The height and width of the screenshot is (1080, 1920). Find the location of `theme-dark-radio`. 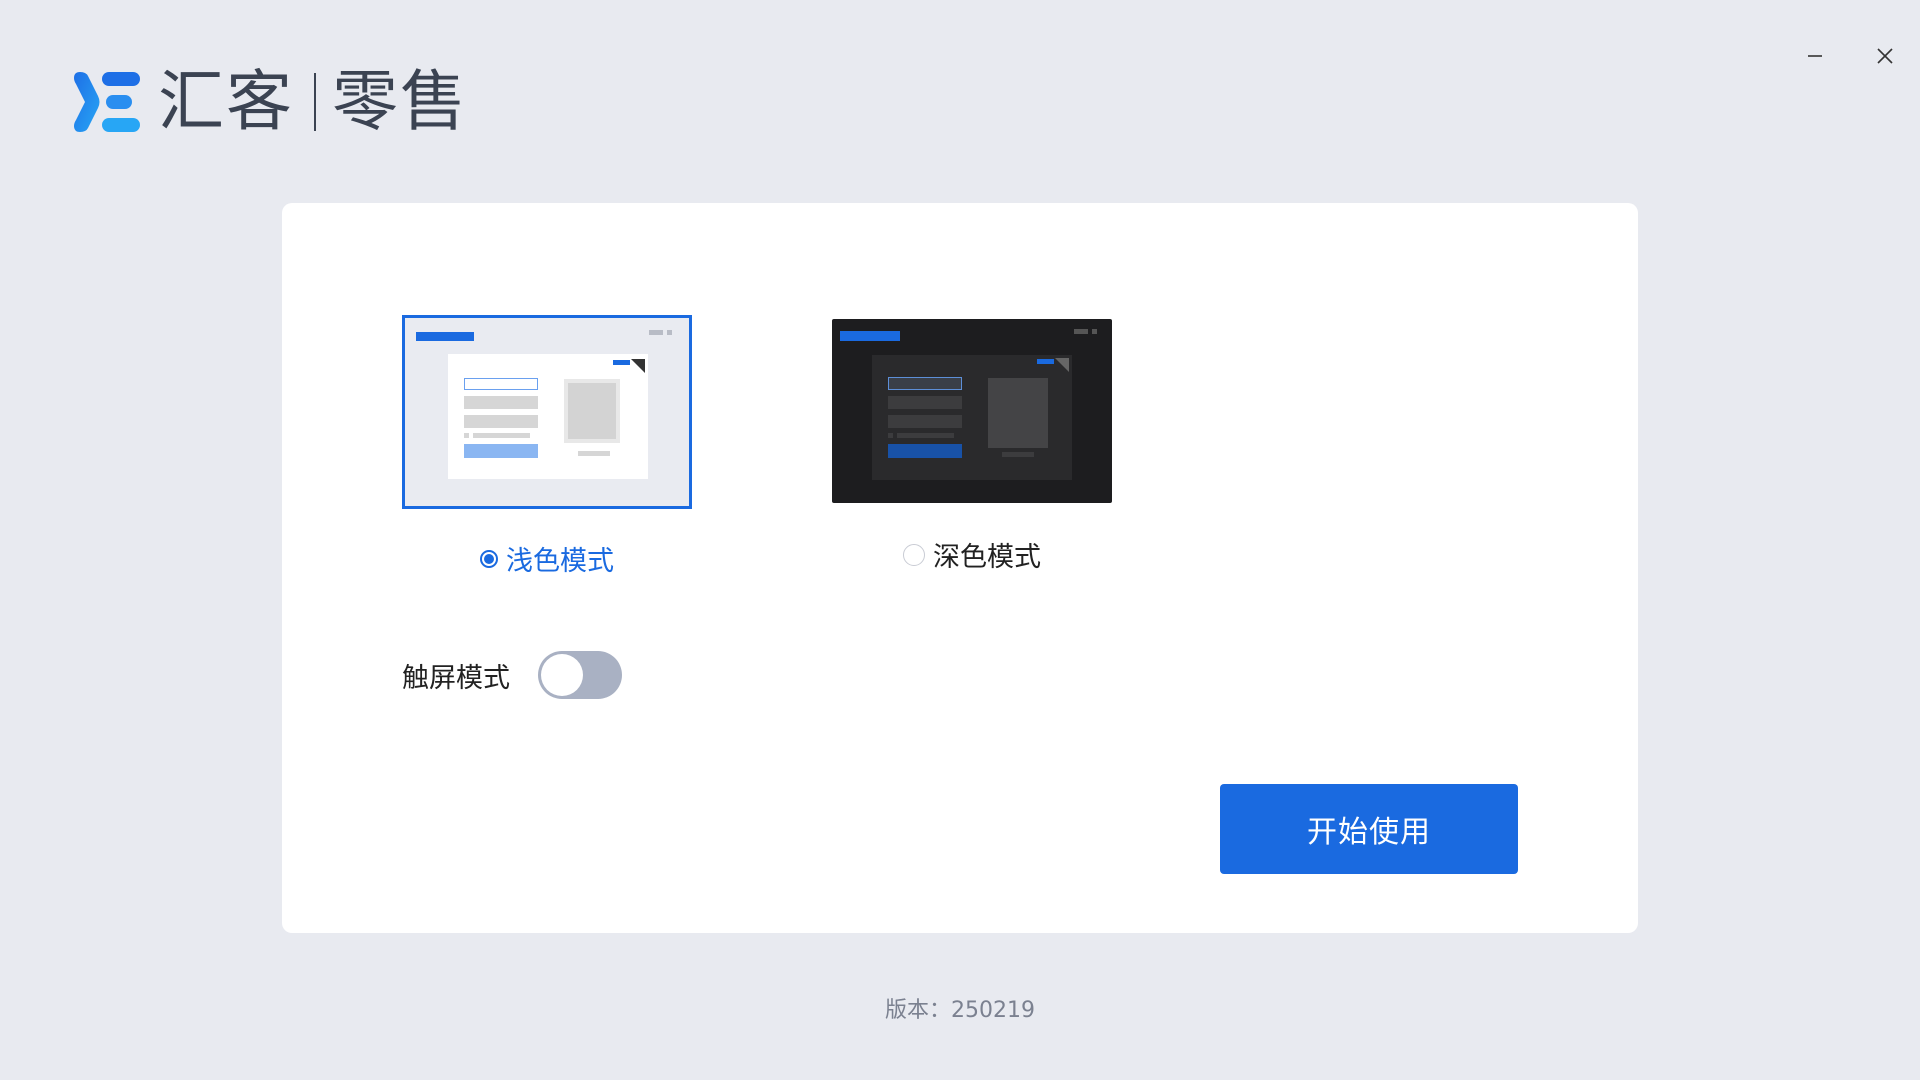

theme-dark-radio is located at coordinates (914, 554).